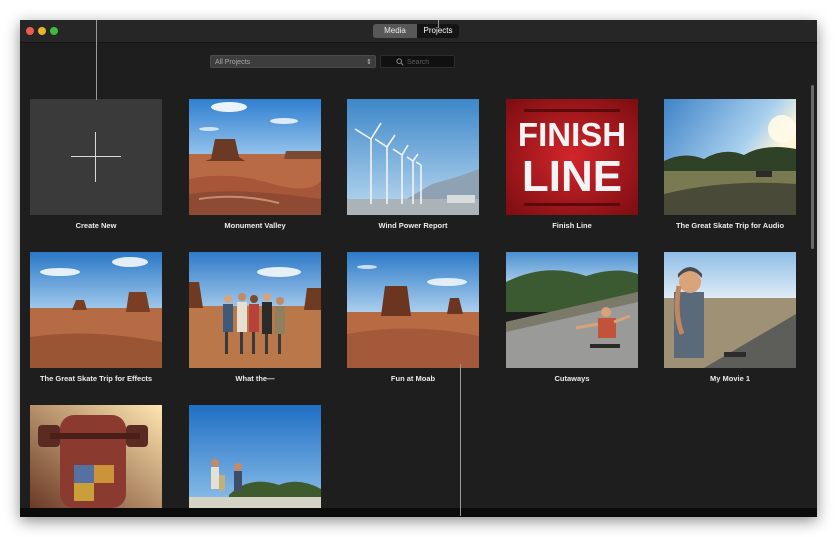  Describe the element at coordinates (413, 225) in the screenshot. I see `project-label: Wind Power Report` at that location.